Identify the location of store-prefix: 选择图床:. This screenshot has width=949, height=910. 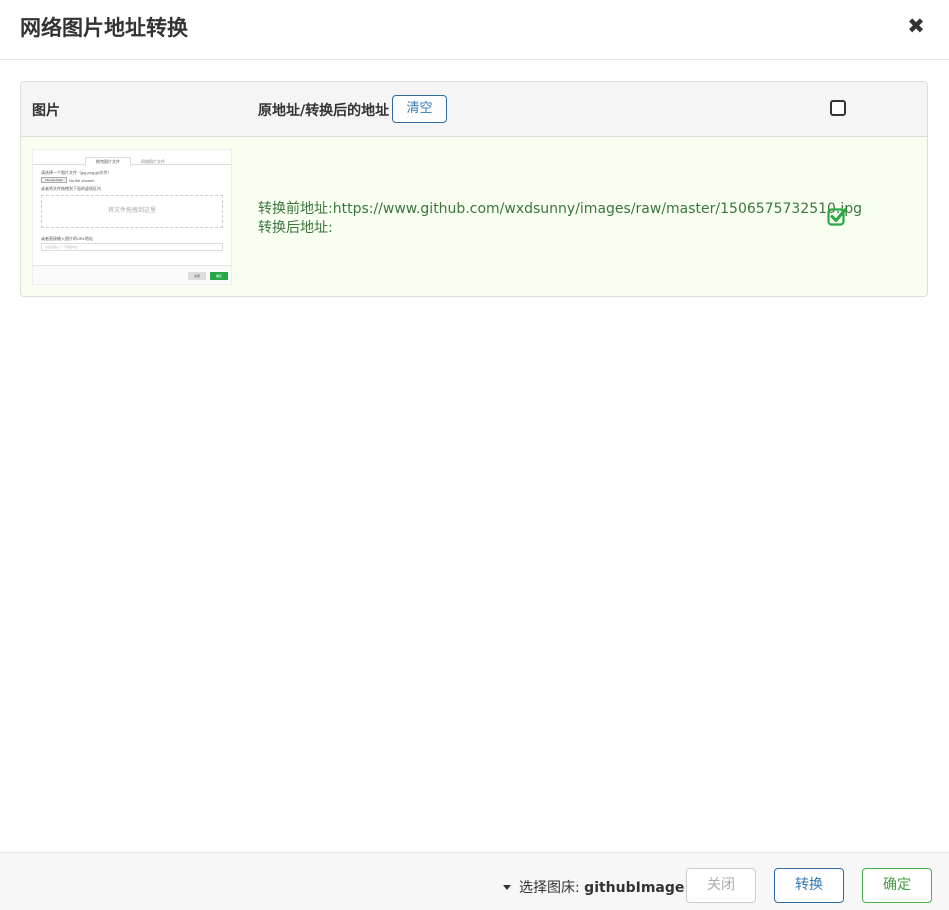
(549, 888).